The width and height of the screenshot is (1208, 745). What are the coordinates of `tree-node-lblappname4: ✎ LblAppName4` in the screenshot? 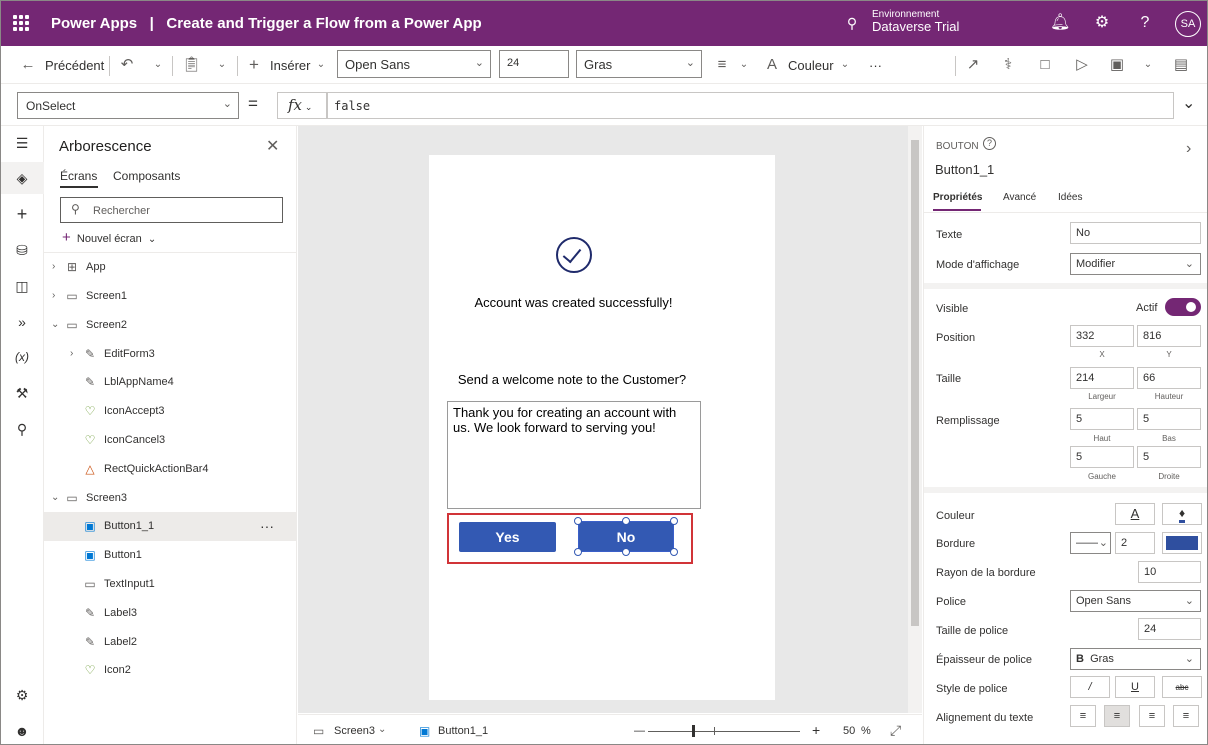 It's located at (170, 382).